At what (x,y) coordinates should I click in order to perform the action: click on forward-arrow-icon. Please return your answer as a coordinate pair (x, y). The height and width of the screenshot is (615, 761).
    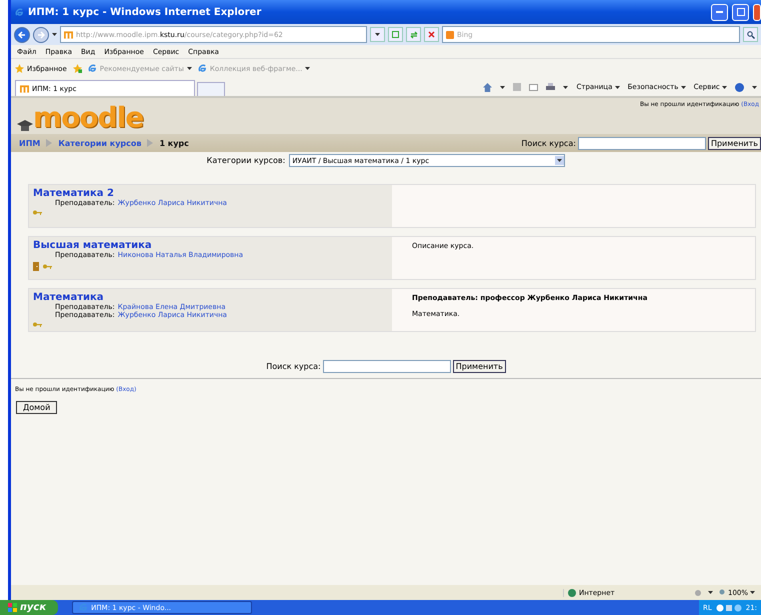
    Looking at the image, I should click on (41, 34).